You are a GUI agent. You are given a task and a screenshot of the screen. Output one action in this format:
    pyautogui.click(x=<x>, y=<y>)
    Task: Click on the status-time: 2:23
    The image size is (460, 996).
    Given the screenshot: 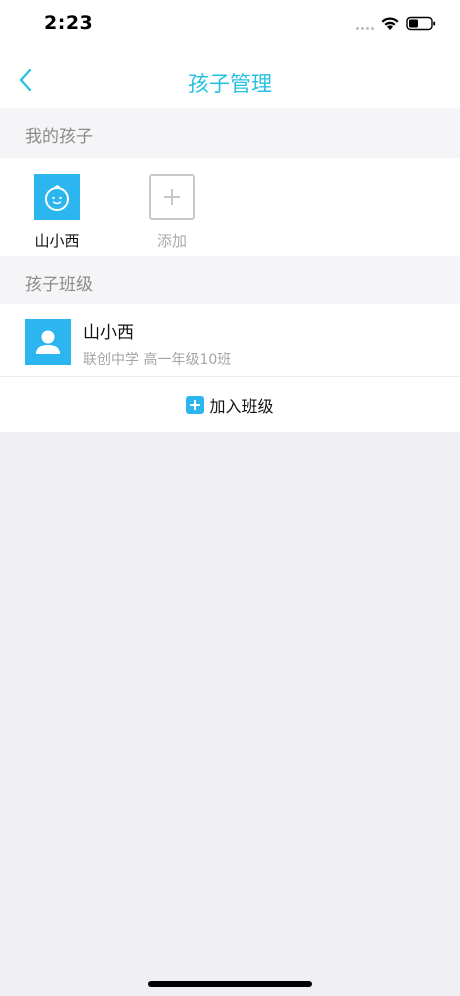 What is the action you would take?
    pyautogui.click(x=69, y=23)
    